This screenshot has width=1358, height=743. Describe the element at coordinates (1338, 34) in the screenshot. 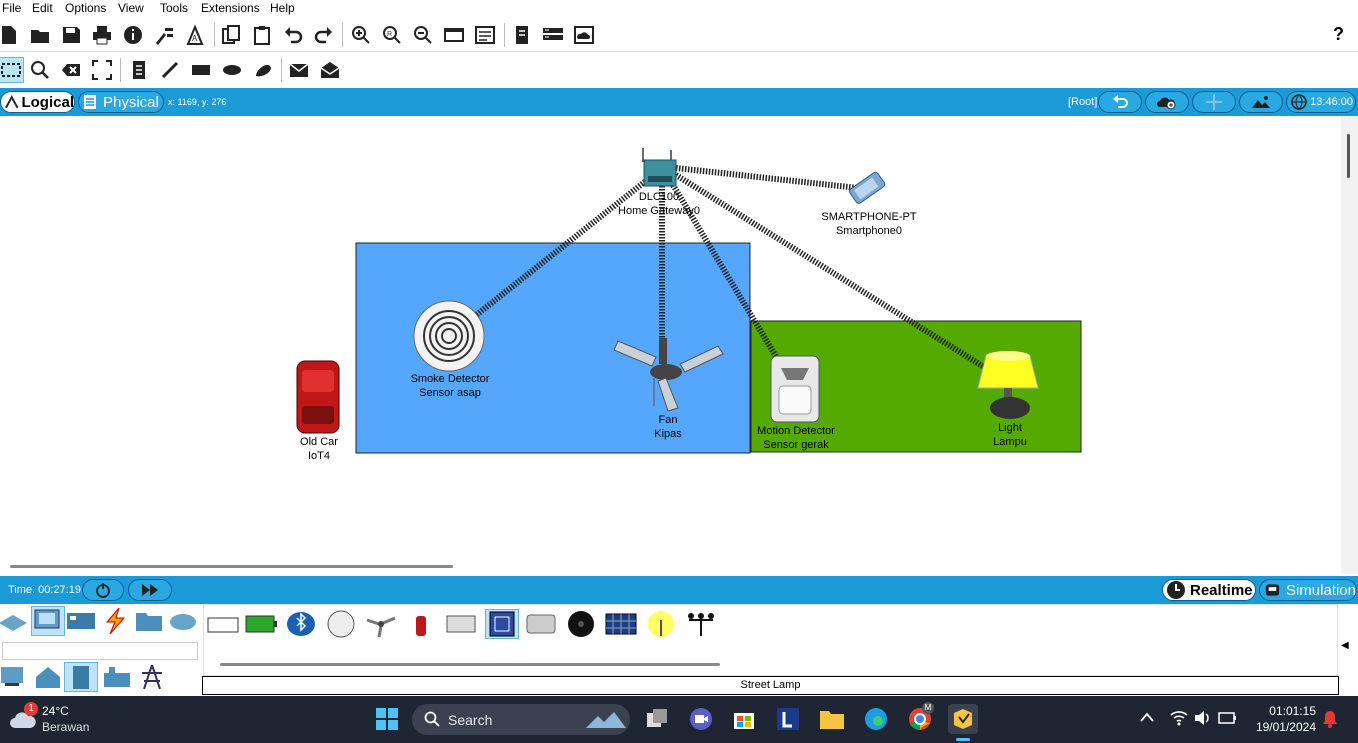

I see `help-button: ?` at that location.